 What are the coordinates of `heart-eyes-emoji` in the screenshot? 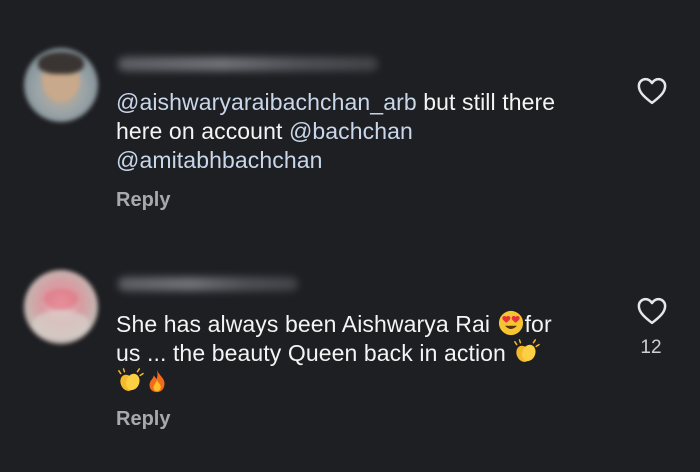 It's located at (510, 323).